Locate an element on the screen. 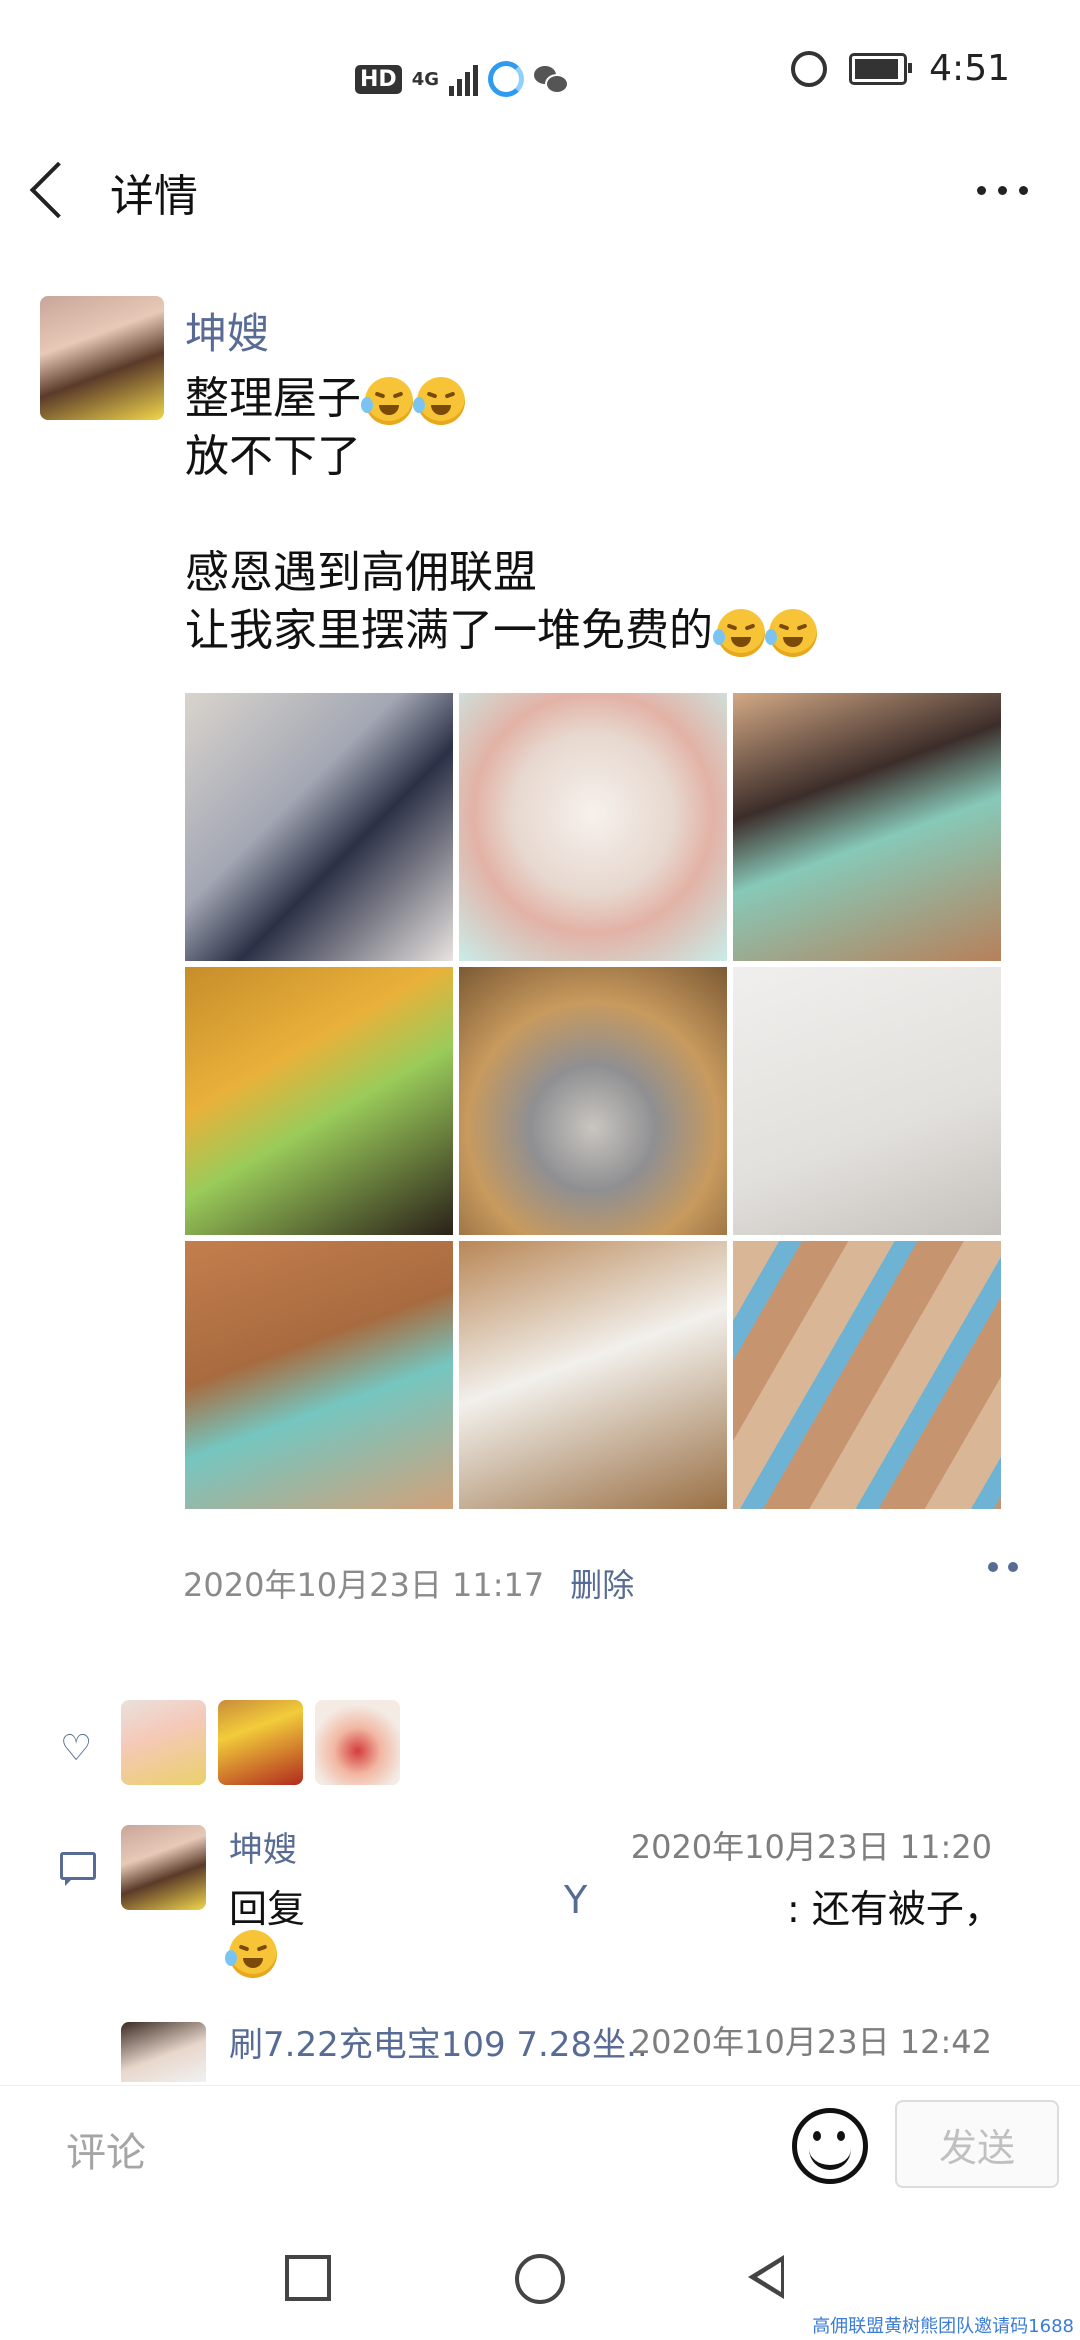 Image resolution: width=1080 pixels, height=2340 pixels. like-avatars is located at coordinates (260, 1742).